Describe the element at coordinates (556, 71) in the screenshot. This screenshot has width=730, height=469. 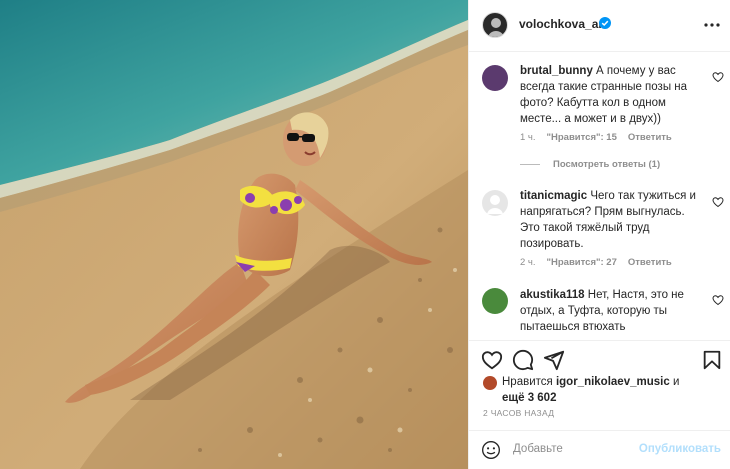
I see `comment-username: brutal_bunny` at that location.